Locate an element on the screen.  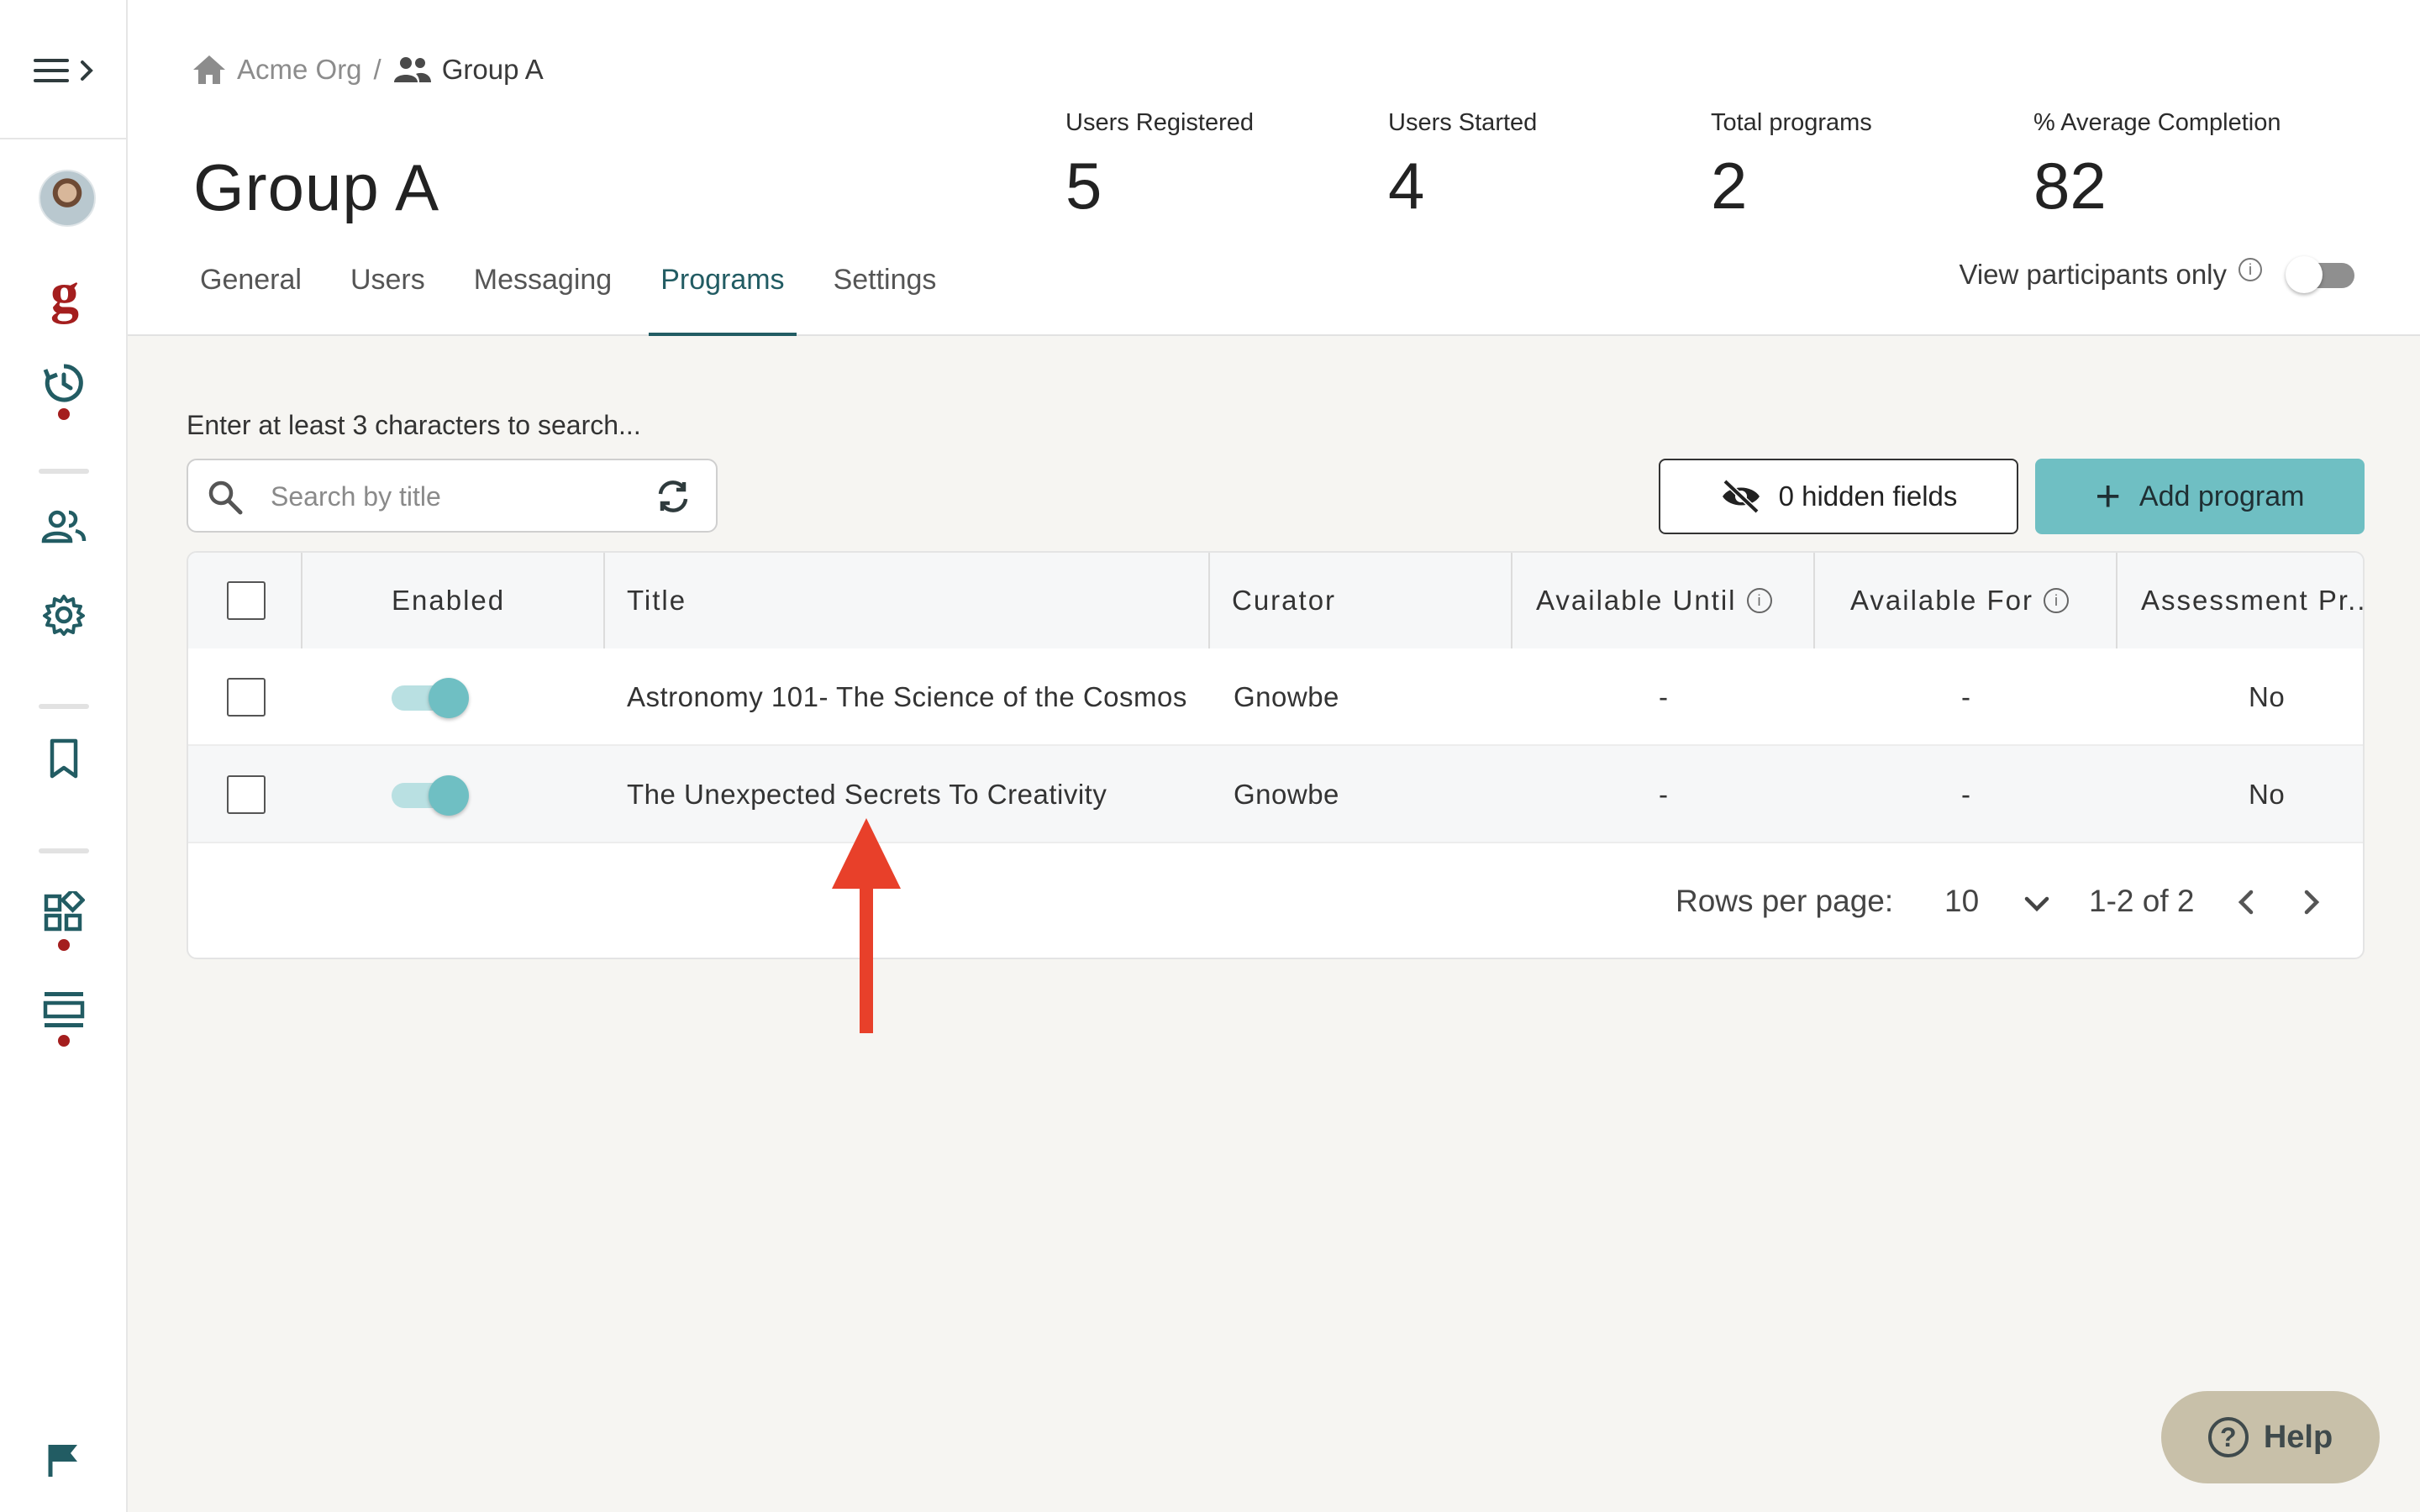
tab-messaging: Messaging is located at coordinates (542, 294).